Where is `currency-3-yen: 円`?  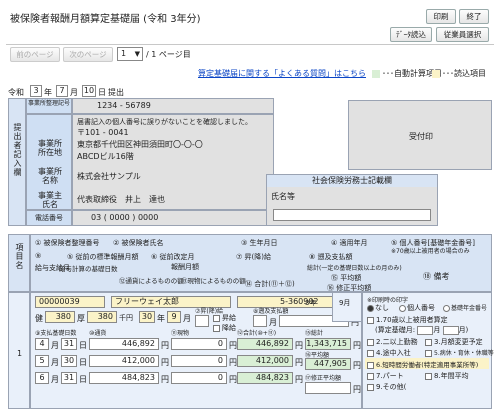 currency-3-yen: 円 is located at coordinates (165, 379).